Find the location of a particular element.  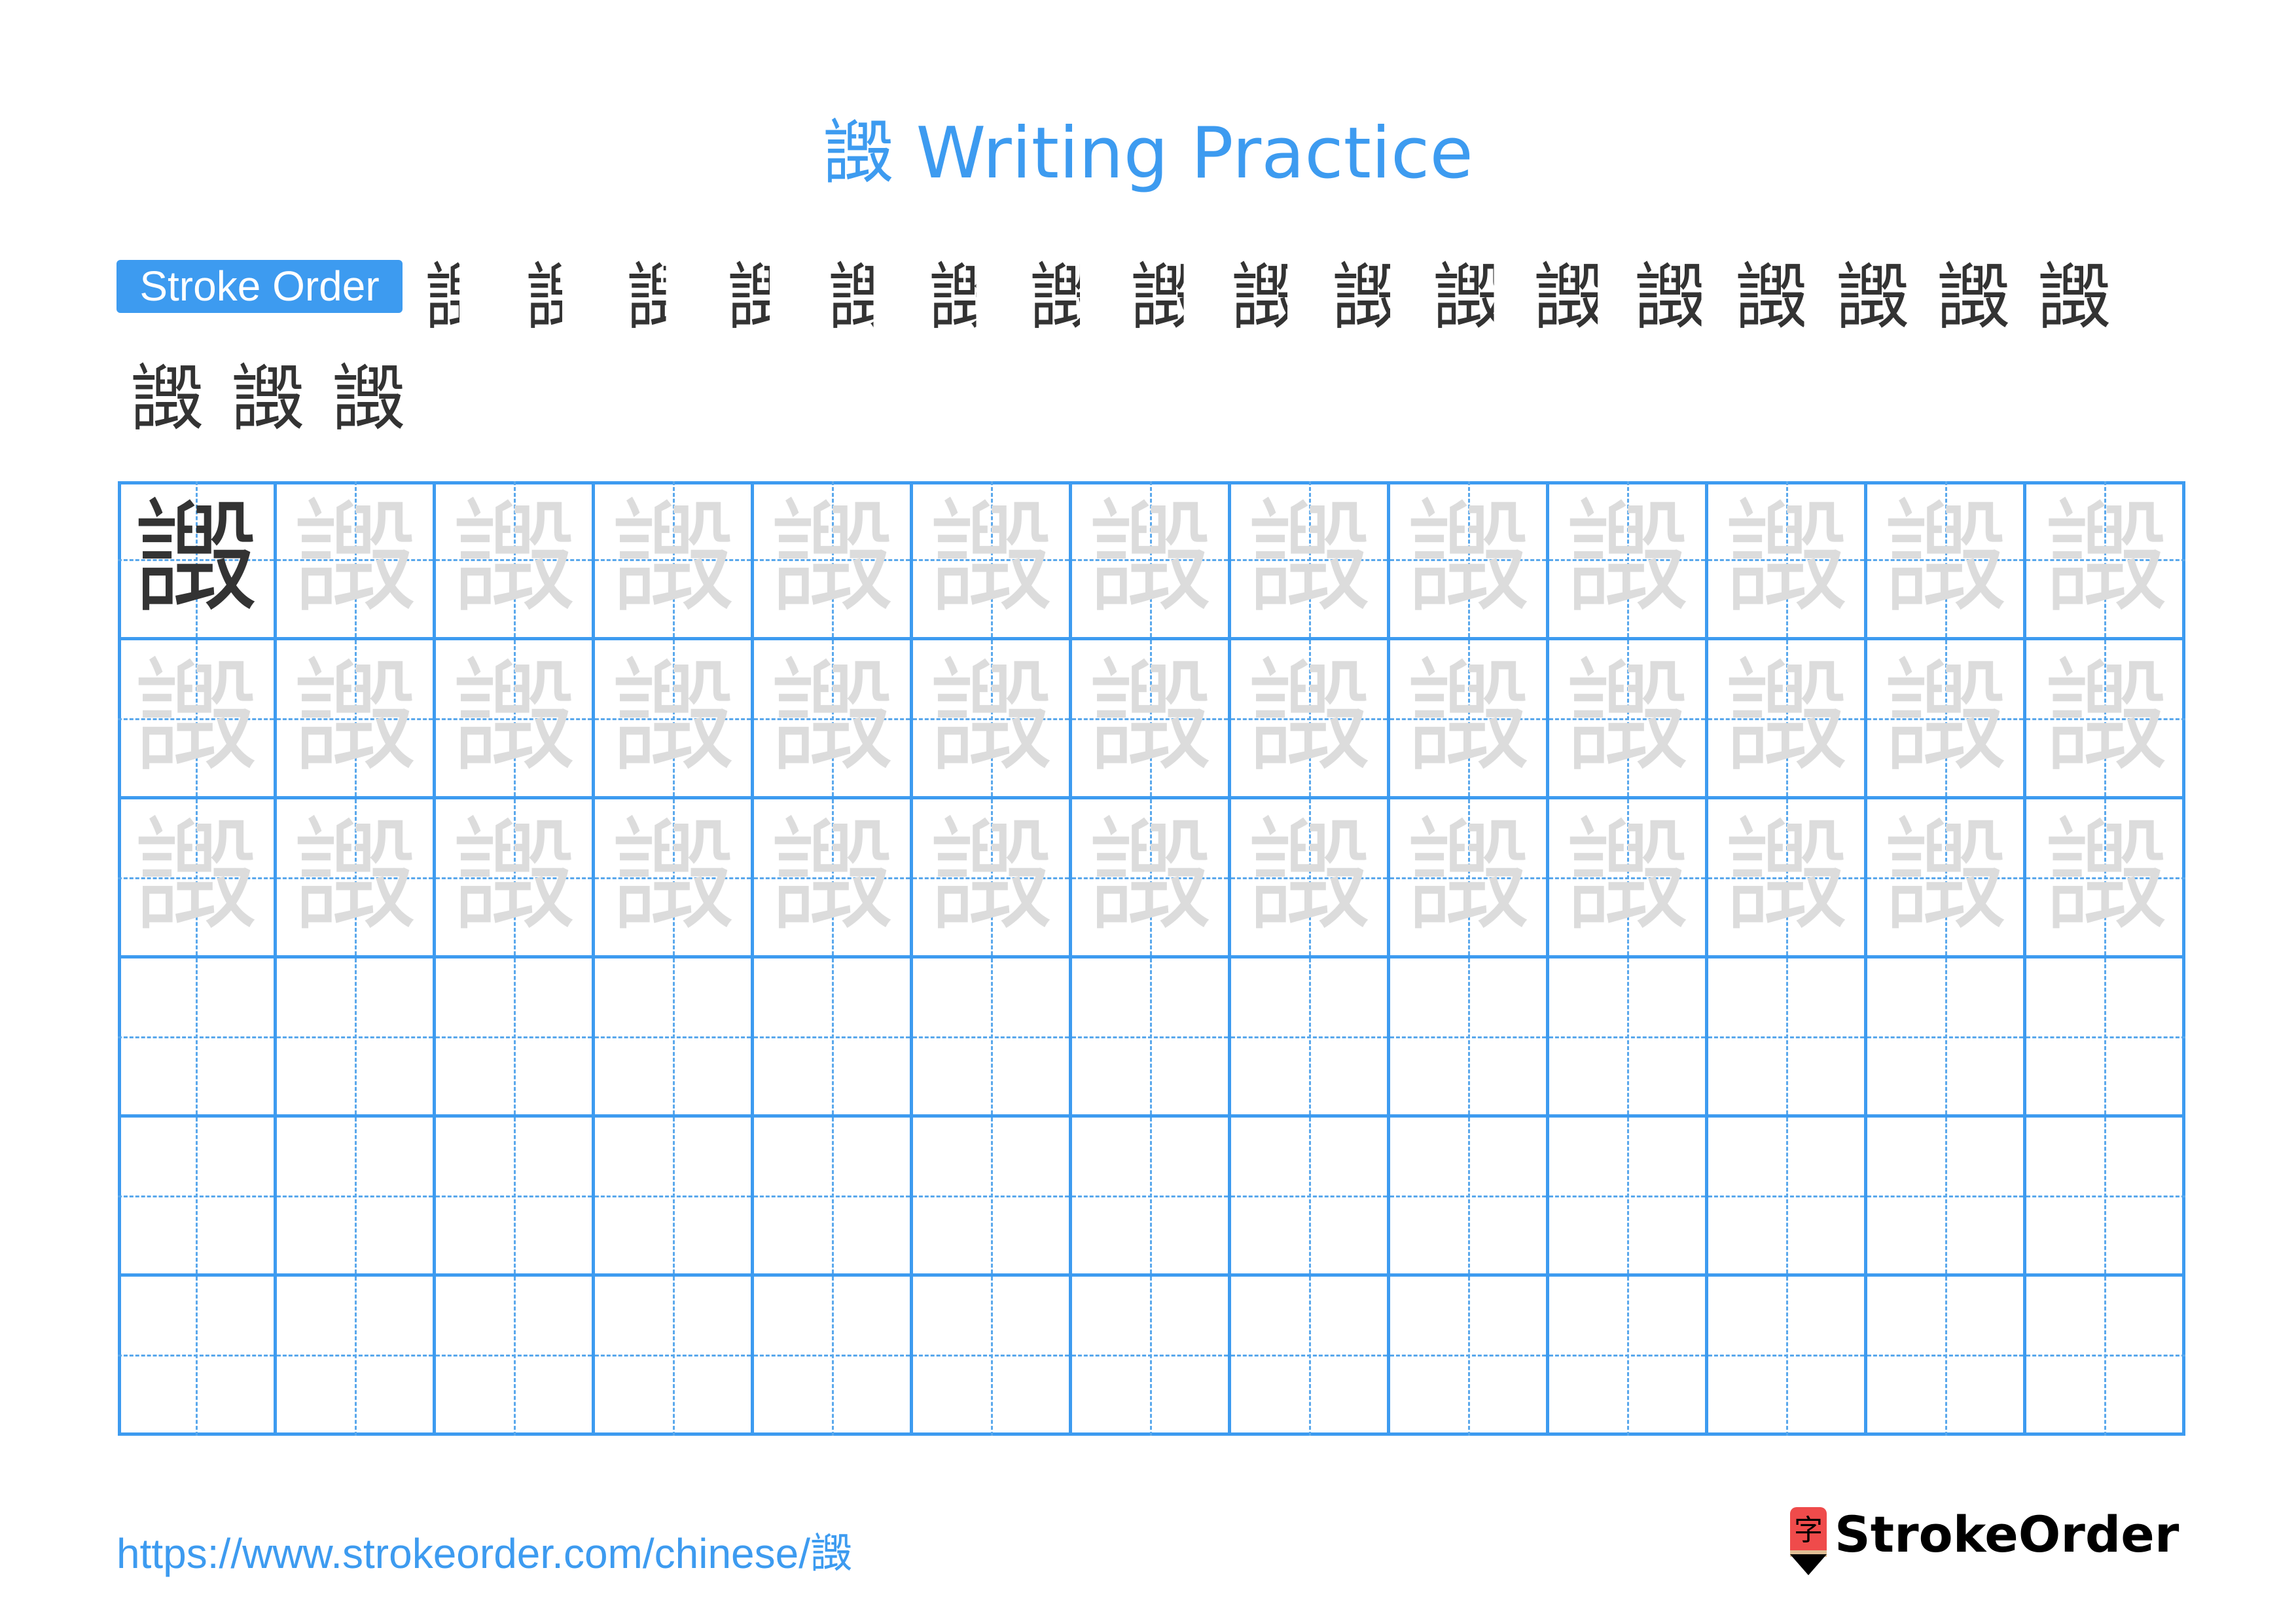

pencil-tip-icon is located at coordinates (1808, 1564).